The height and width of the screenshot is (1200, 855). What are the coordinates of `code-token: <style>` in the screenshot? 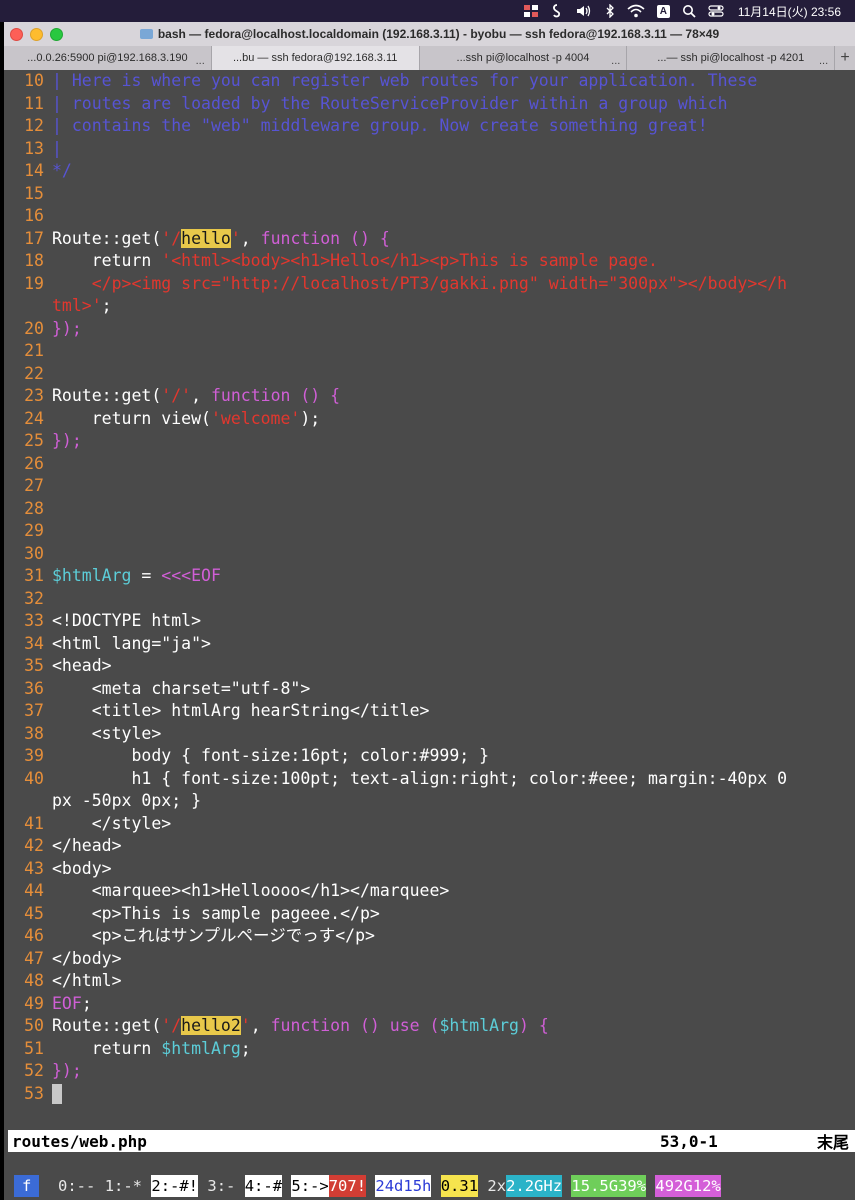 It's located at (107, 733).